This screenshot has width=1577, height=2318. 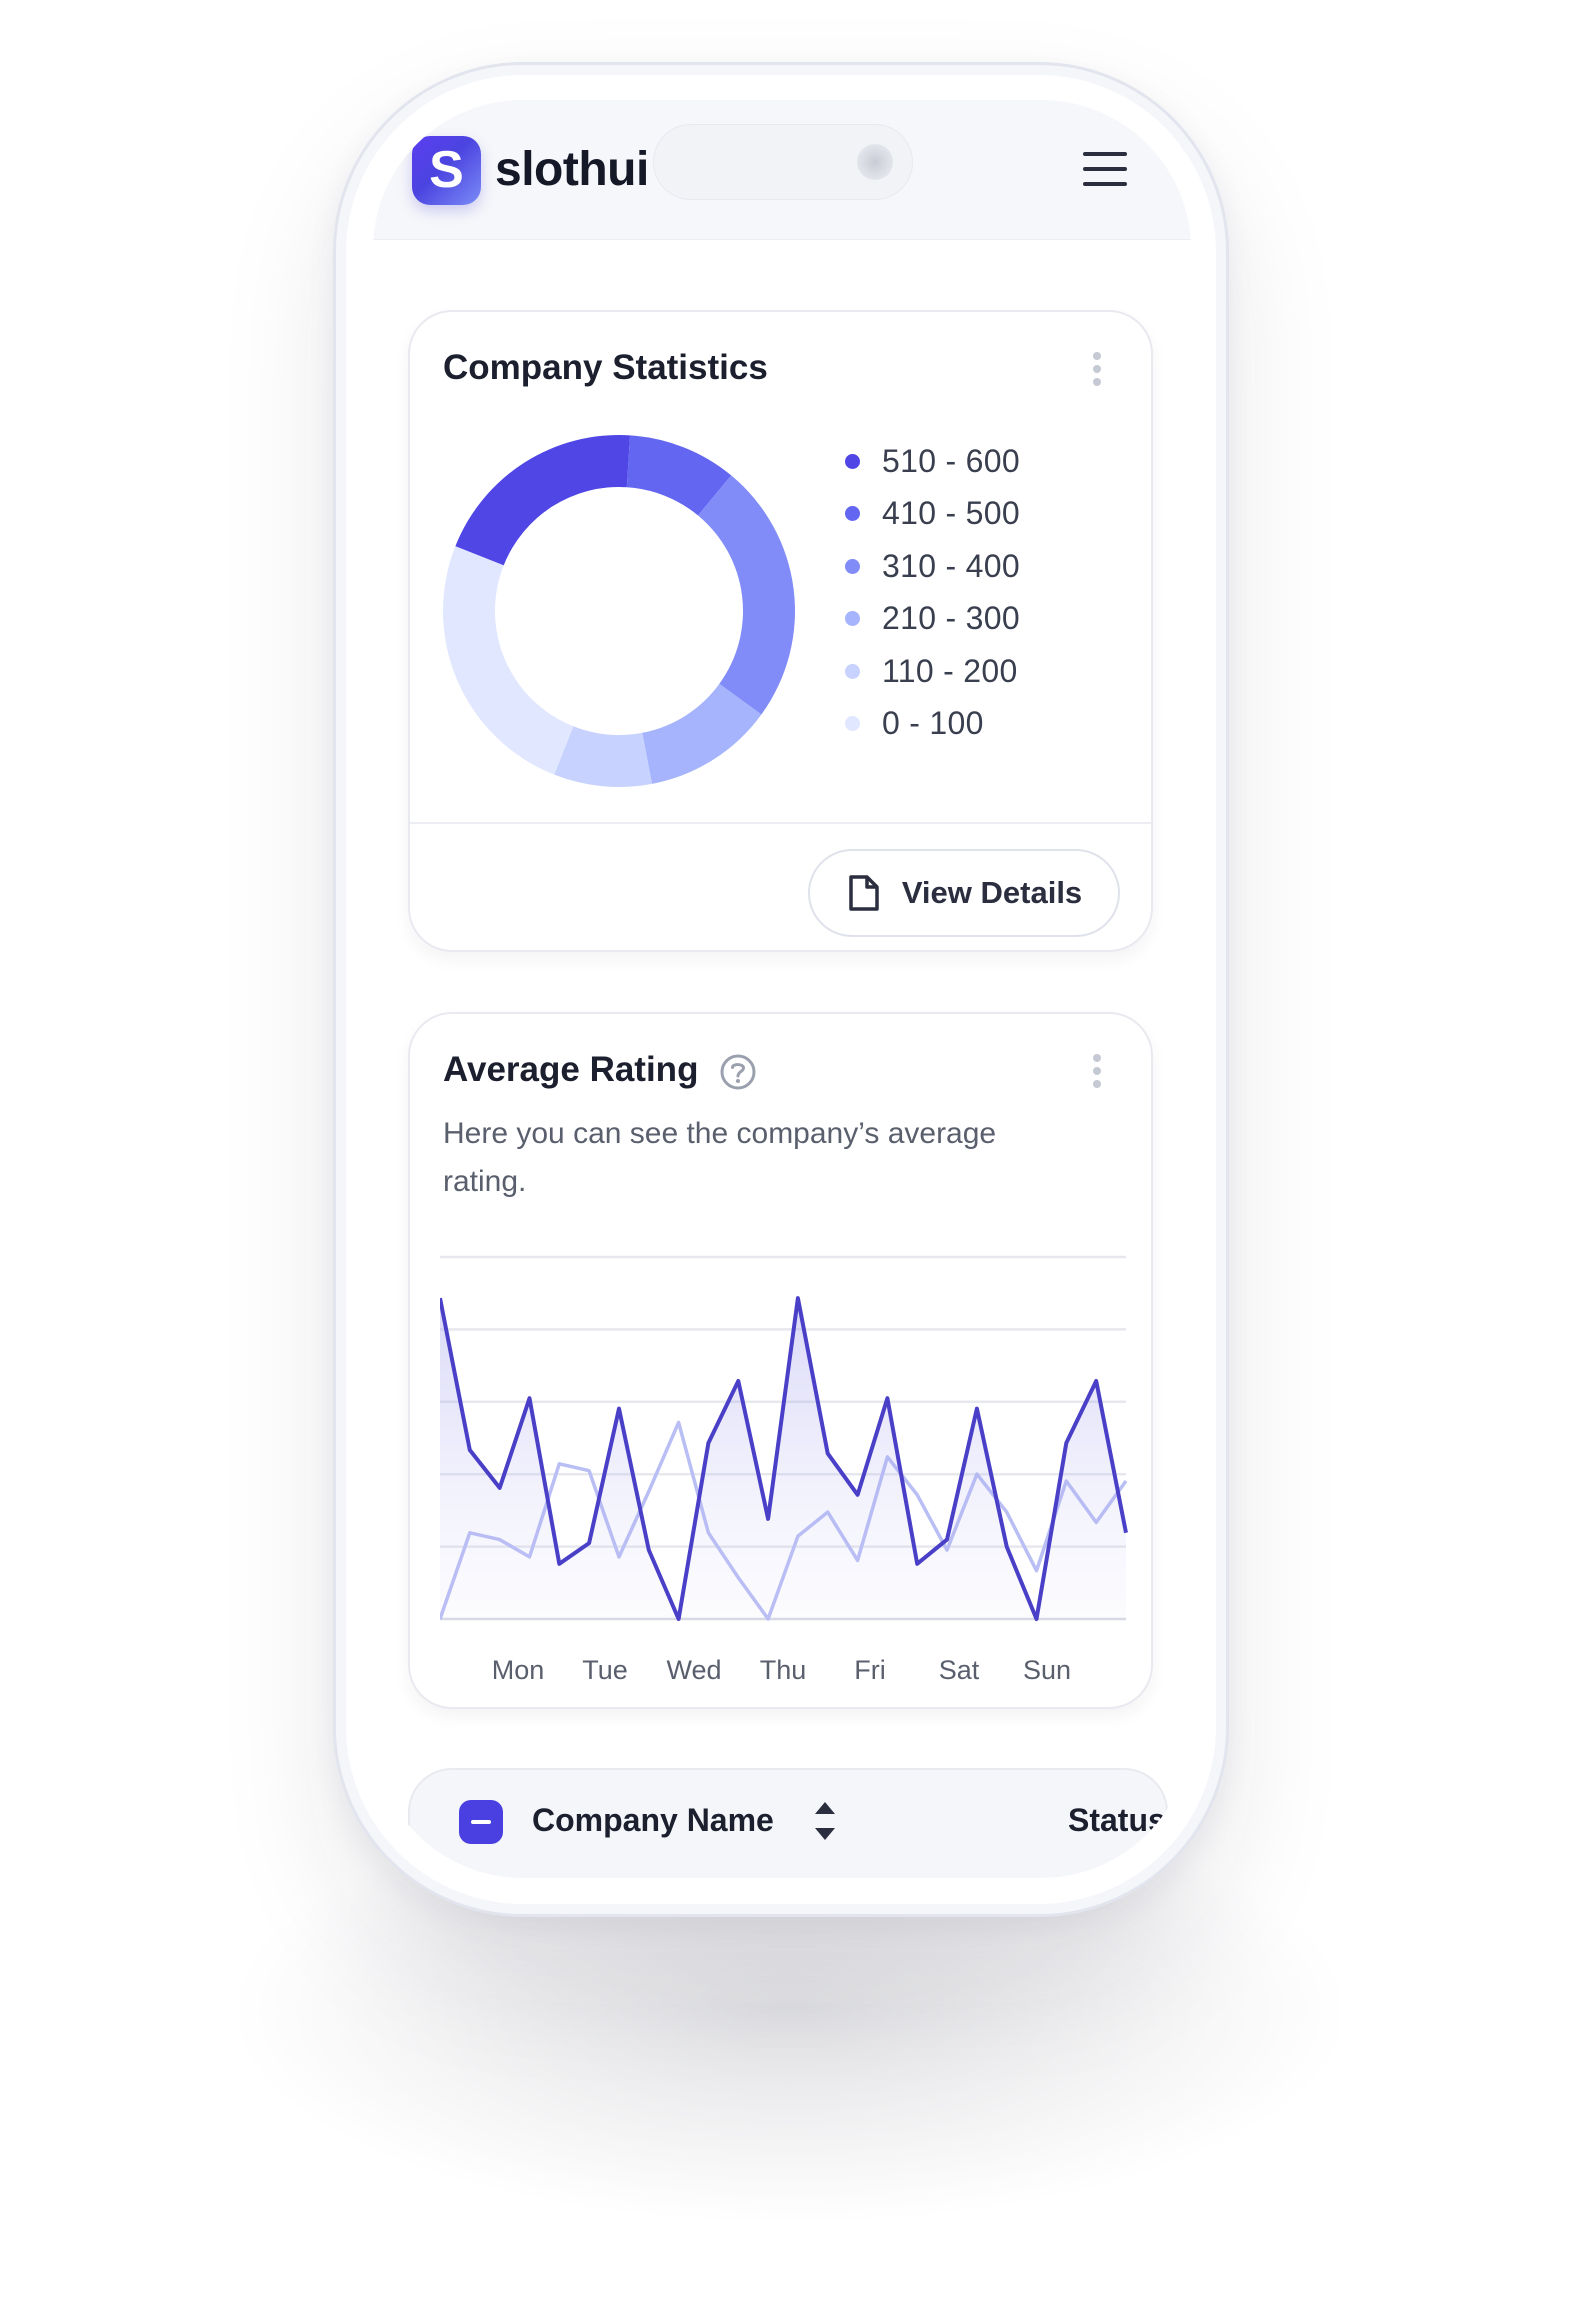 I want to click on legend-item: 310 - 400, so click(x=932, y=566).